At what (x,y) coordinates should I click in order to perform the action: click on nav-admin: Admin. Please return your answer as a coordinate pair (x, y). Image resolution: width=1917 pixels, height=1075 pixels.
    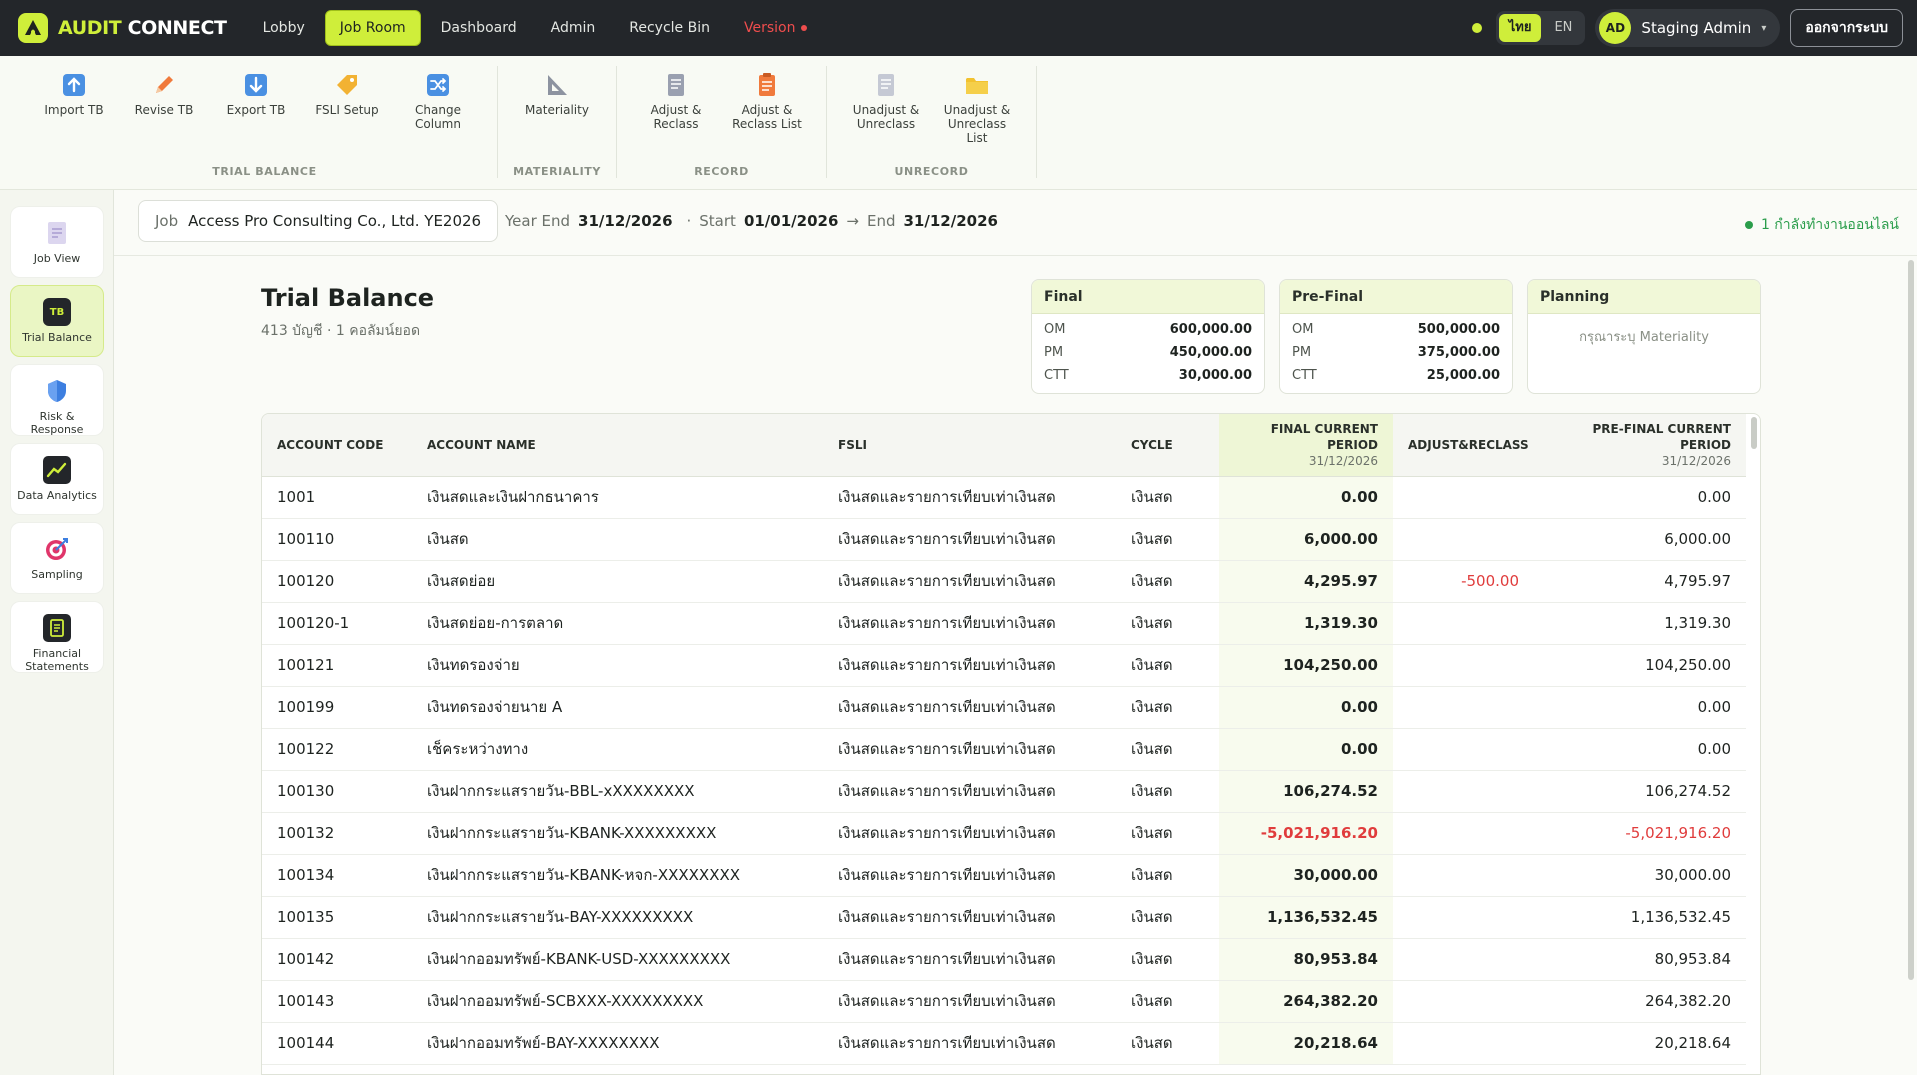
    Looking at the image, I should click on (573, 28).